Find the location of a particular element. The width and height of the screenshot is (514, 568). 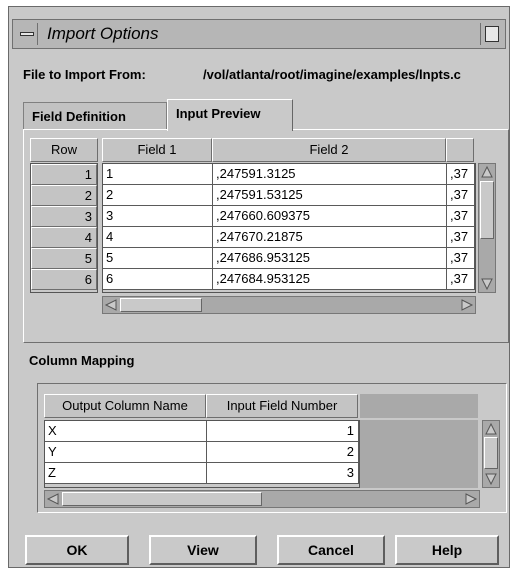

input-field-cell: 1 is located at coordinates (283, 431).